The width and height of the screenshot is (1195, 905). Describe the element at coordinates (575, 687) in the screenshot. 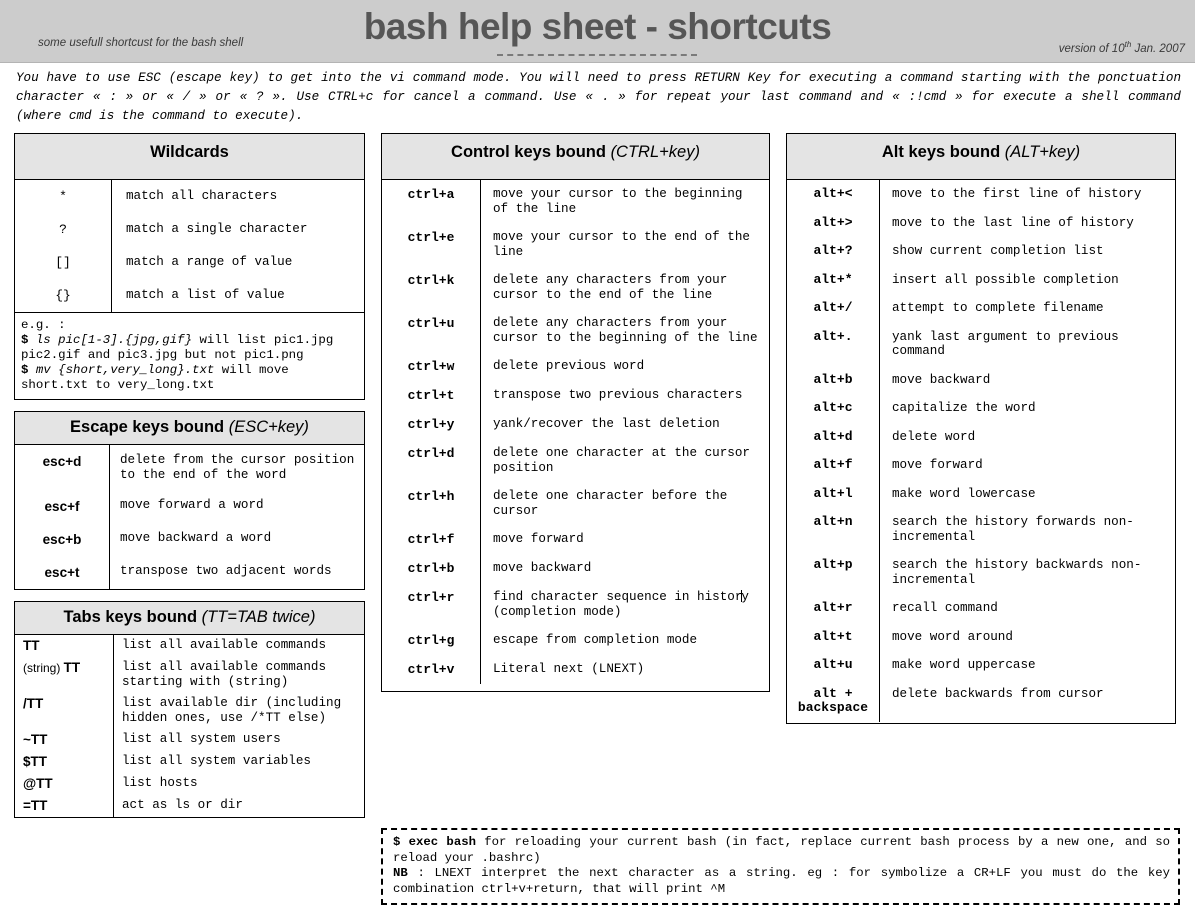

I see `control-panel-filler` at that location.